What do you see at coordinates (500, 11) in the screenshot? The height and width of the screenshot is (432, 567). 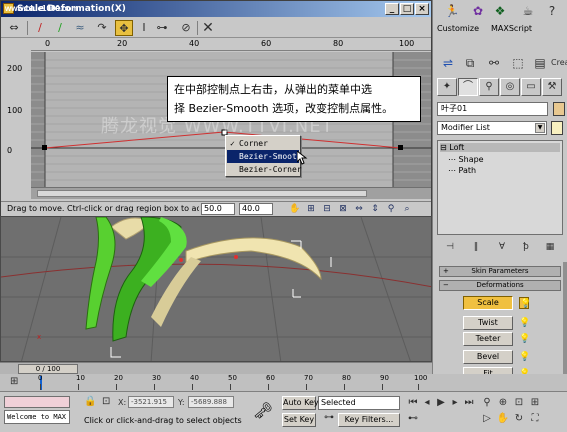 I see `gem-icon: ❖` at bounding box center [500, 11].